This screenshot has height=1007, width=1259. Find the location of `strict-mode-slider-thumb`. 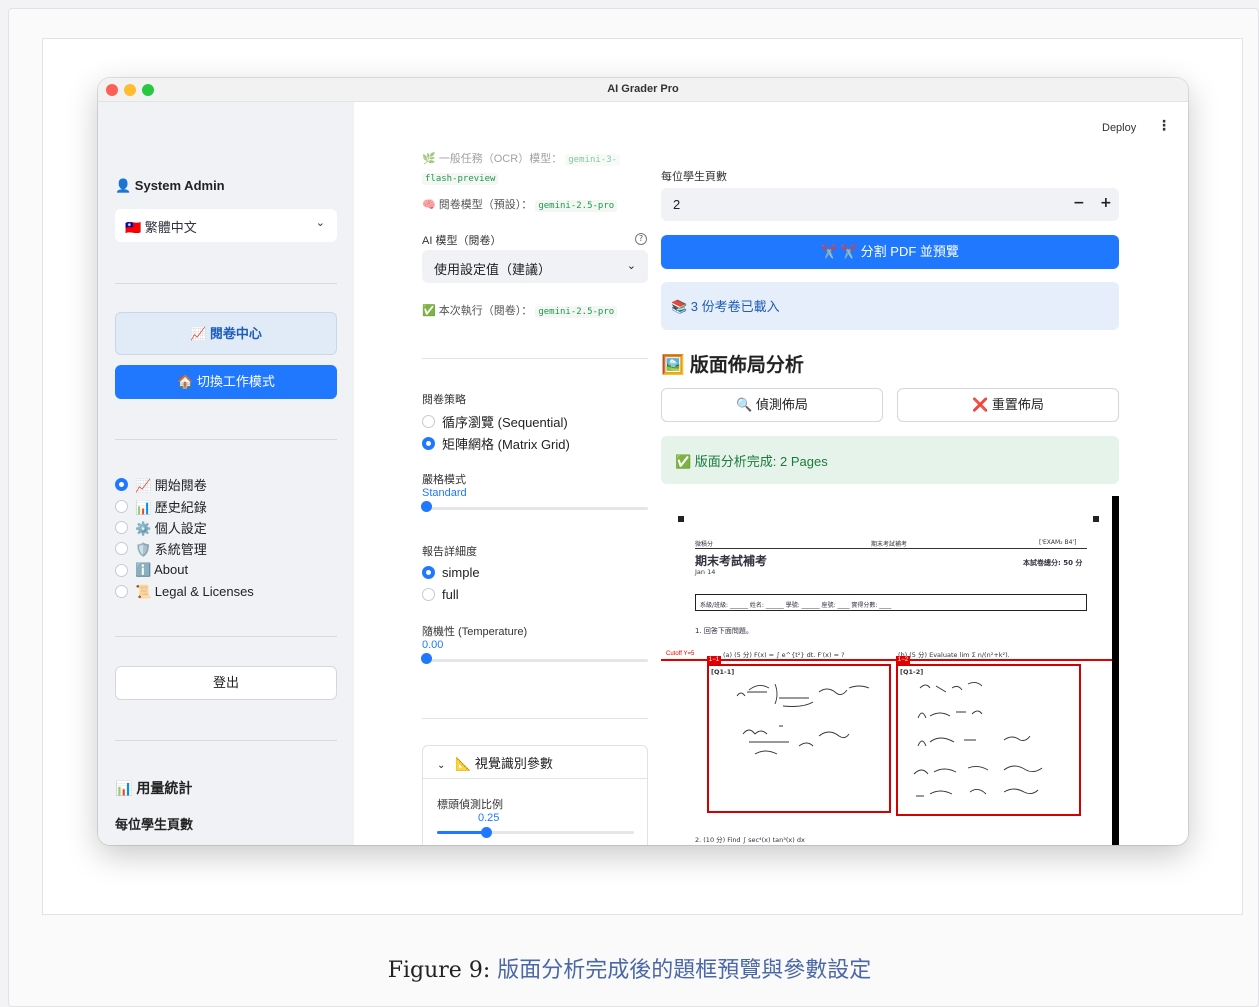

strict-mode-slider-thumb is located at coordinates (426, 506).